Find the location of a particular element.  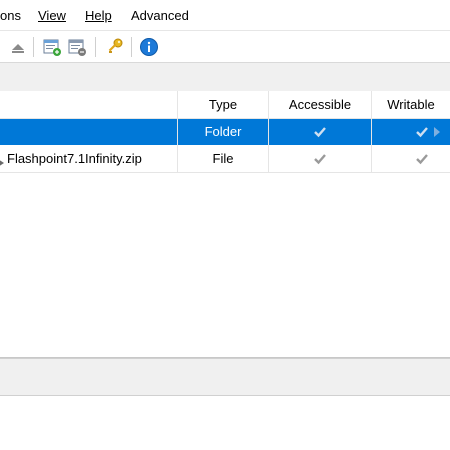

row-name: Flashpoint7.1Infinity.zip is located at coordinates (74, 158).